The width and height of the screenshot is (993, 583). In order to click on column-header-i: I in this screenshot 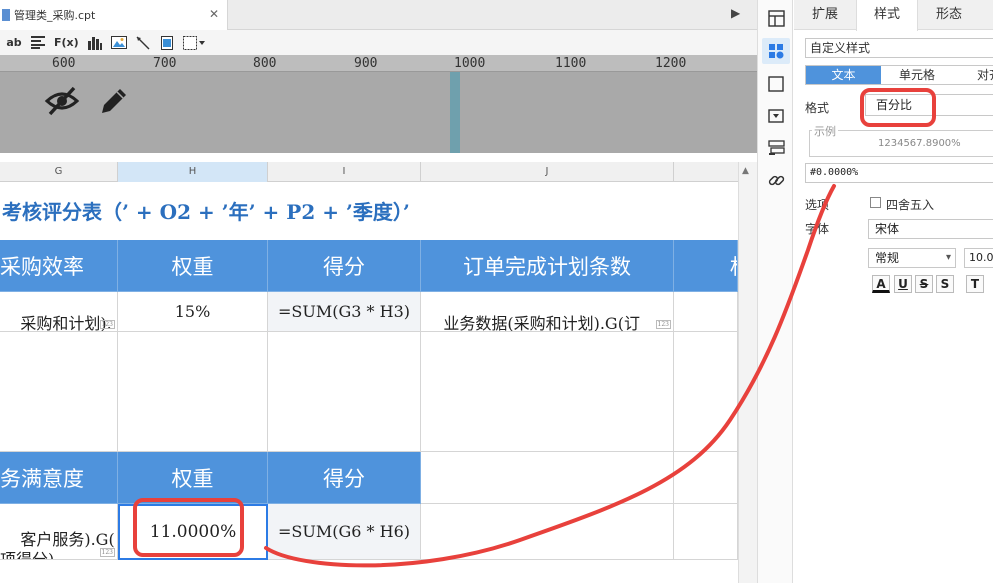, I will do `click(344, 172)`.